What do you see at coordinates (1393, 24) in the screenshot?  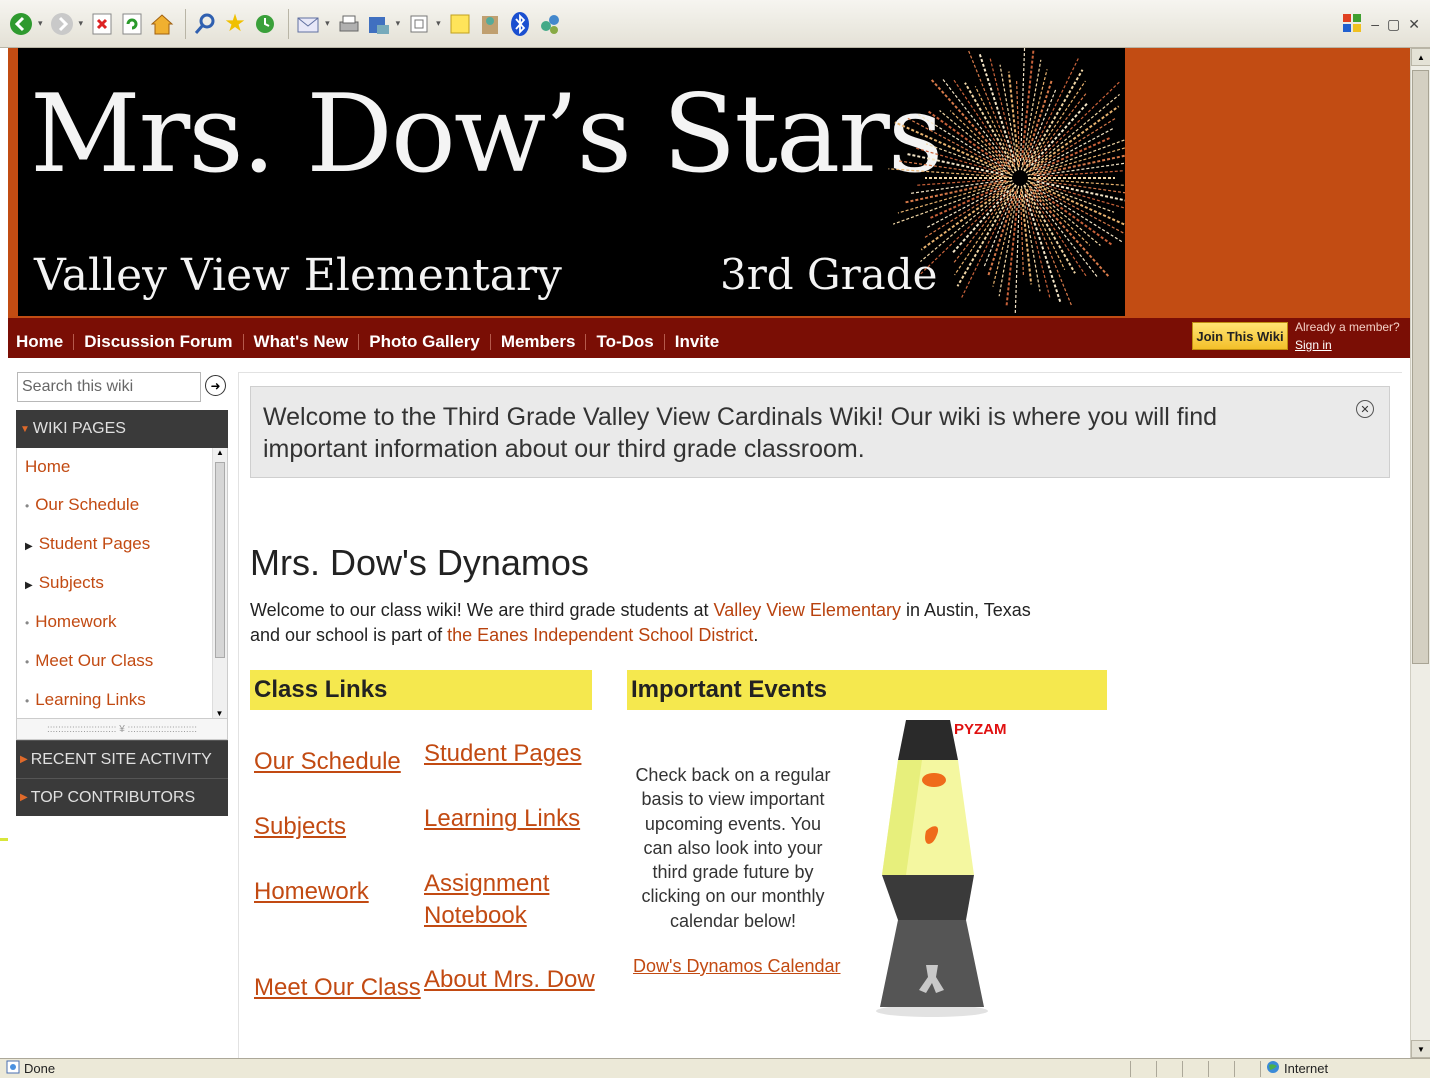 I see `restore-button: ▢` at bounding box center [1393, 24].